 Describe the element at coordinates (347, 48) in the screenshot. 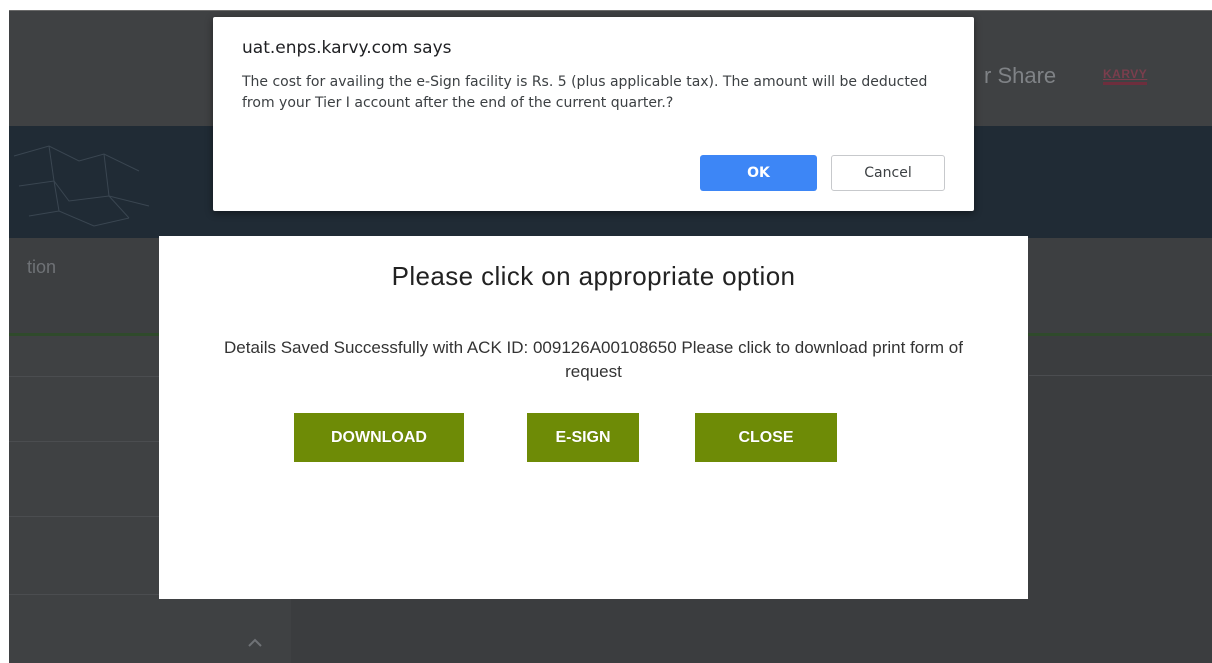

I see `dialog-title: uat.enps.karvy.com says` at that location.